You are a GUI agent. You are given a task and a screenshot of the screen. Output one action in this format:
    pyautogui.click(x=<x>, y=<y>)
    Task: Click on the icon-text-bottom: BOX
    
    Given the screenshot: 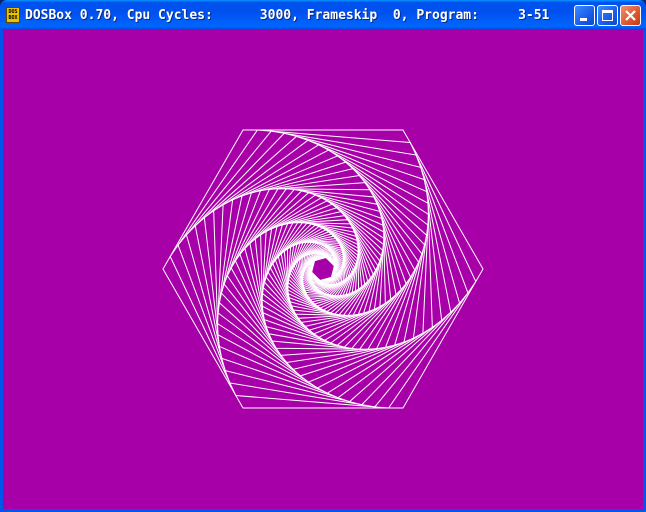 What is the action you would take?
    pyautogui.click(x=13, y=18)
    